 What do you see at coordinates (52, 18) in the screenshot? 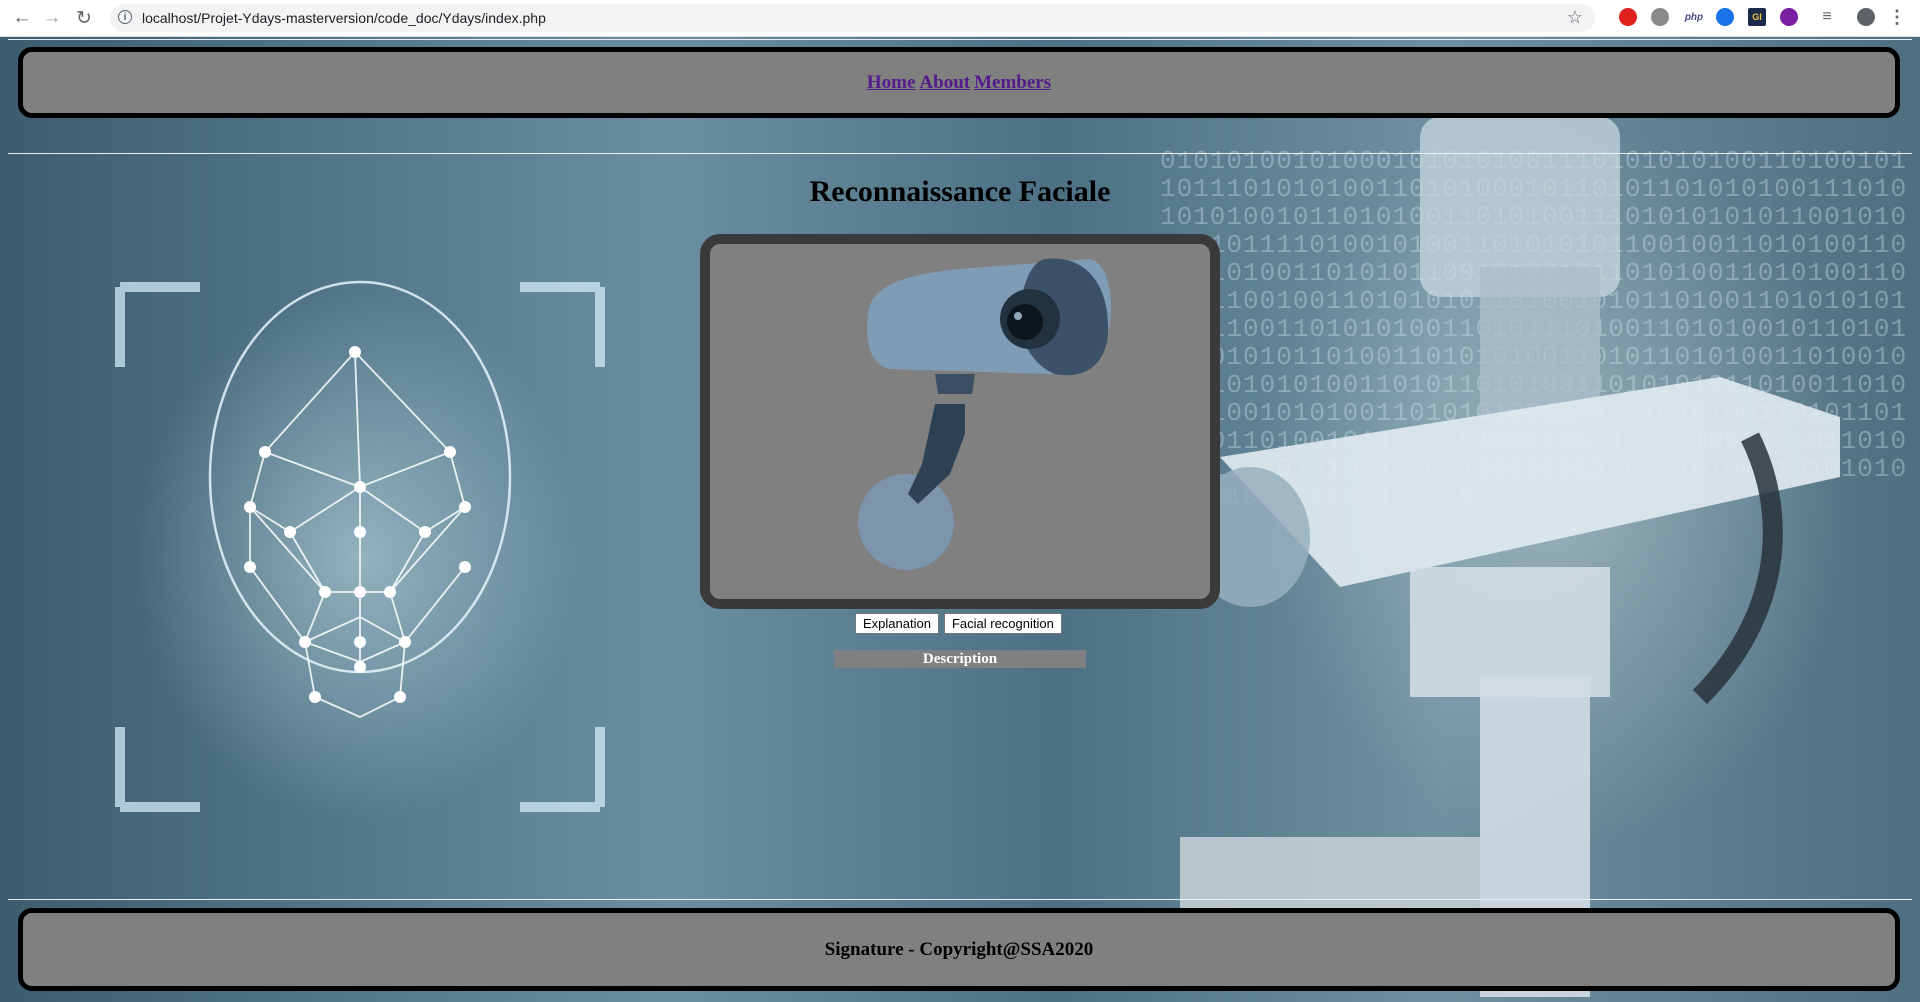
I see `forward-icon: →` at bounding box center [52, 18].